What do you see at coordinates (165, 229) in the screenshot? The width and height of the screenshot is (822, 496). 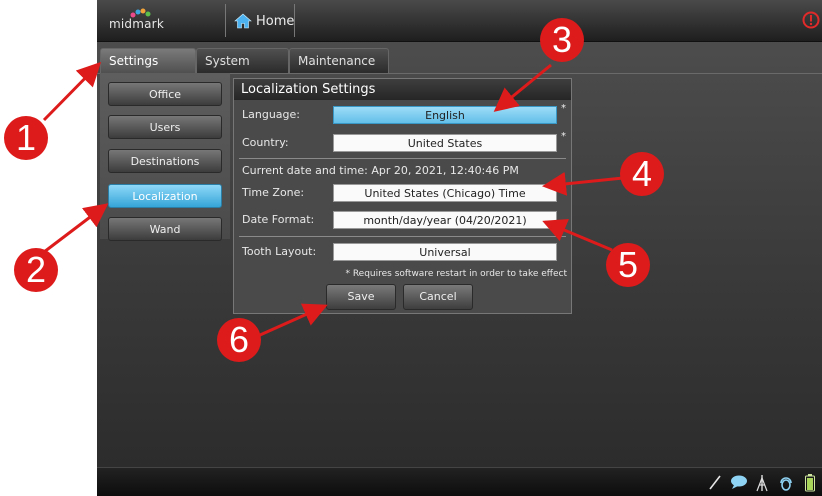 I see `sidebar-item-wand: Wand` at bounding box center [165, 229].